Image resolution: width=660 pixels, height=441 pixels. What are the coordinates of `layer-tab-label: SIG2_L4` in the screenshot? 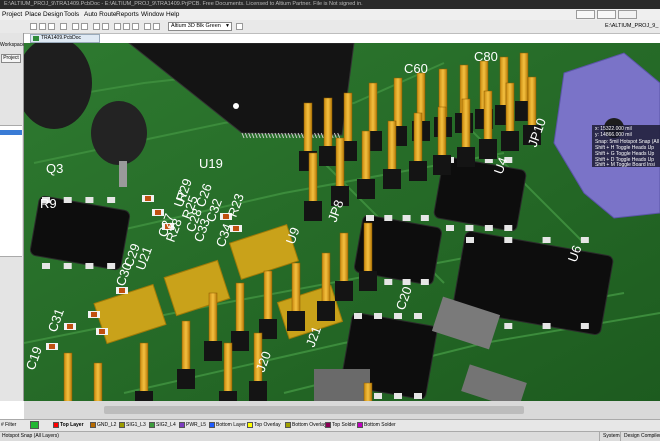 It's located at (166, 425).